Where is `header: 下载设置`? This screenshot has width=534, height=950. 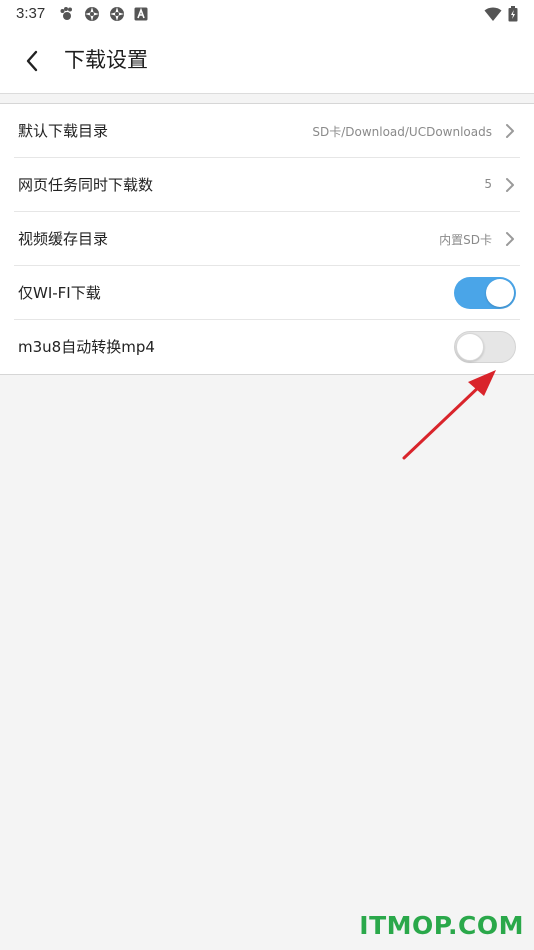
header: 下载设置 is located at coordinates (267, 61).